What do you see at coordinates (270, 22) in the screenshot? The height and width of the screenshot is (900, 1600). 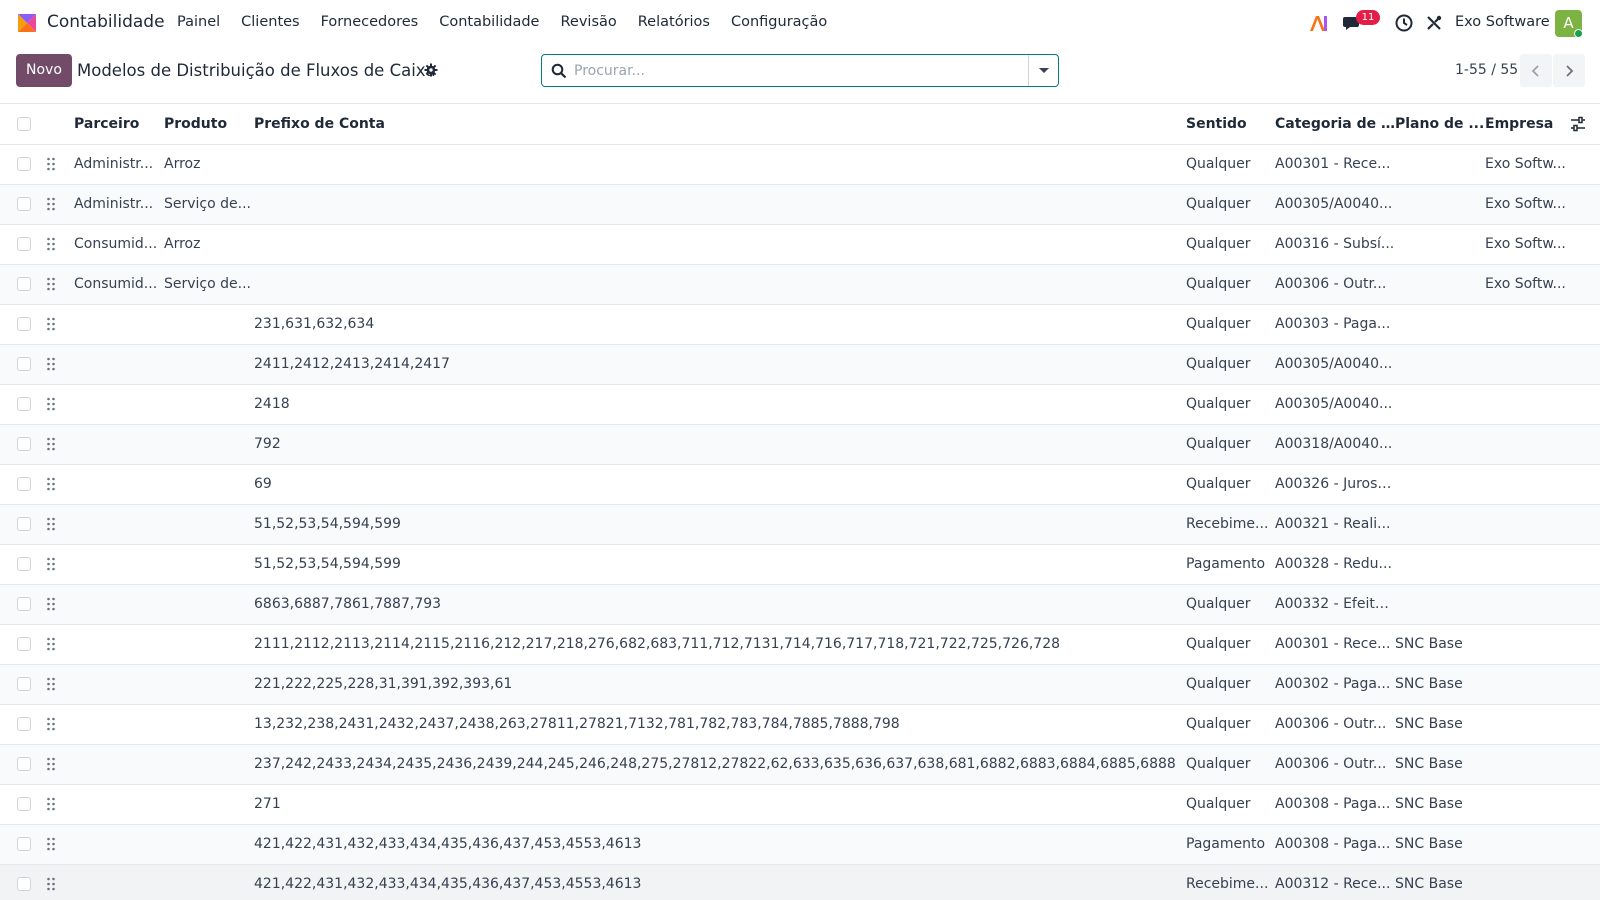 I see `menu-item-clientes: Clientes` at bounding box center [270, 22].